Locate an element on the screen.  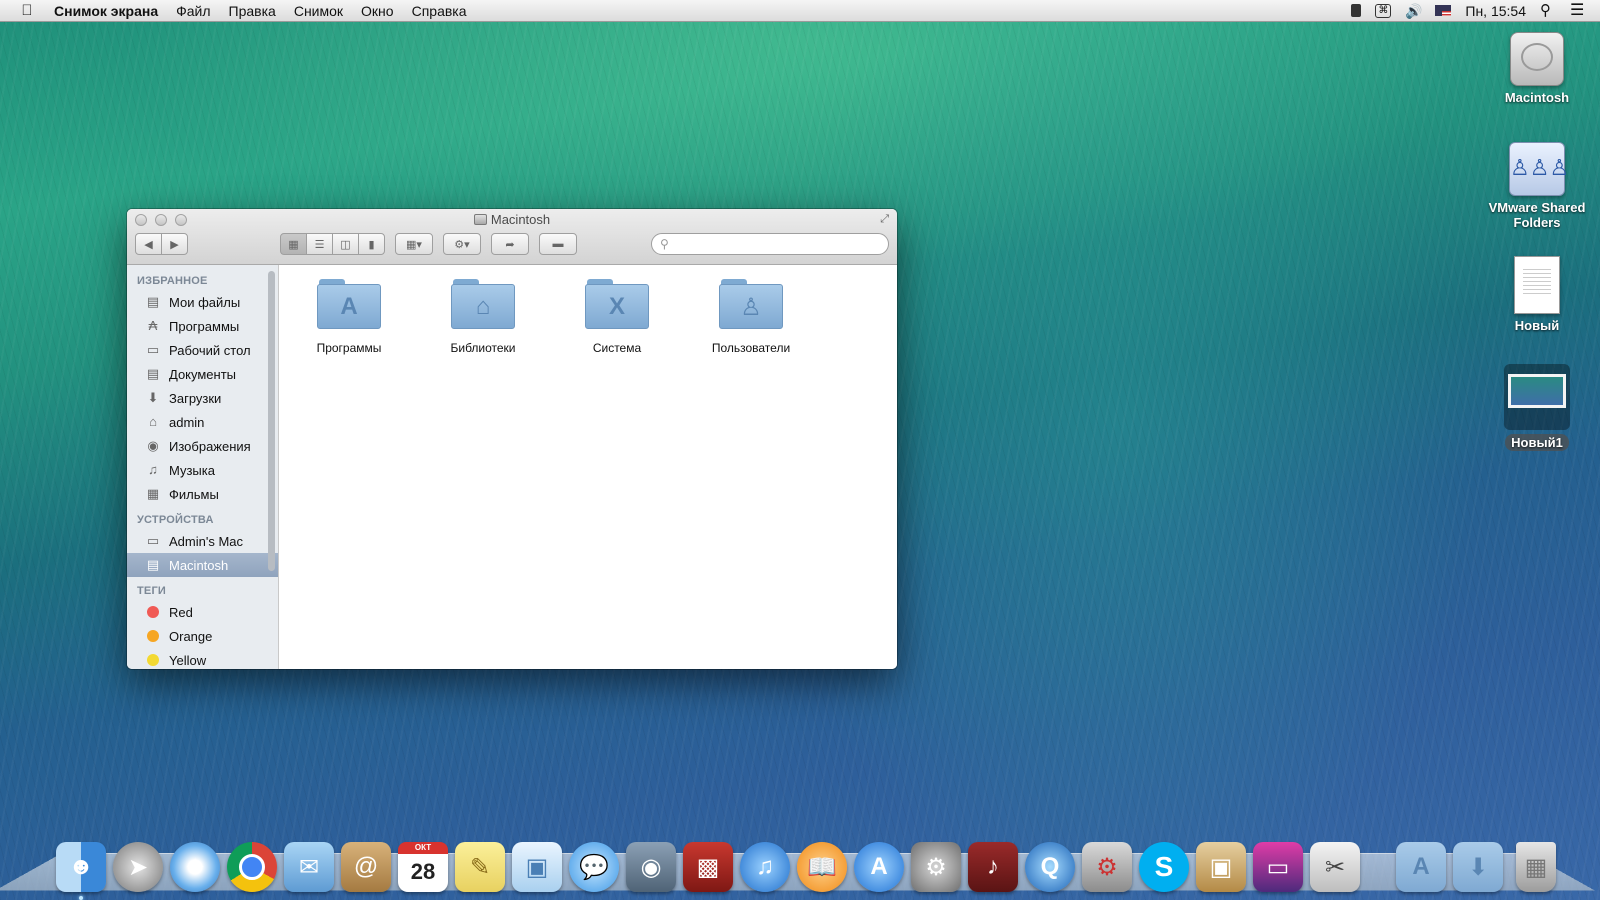
sidebar-item-label: Документы is located at coordinates (203, 374).